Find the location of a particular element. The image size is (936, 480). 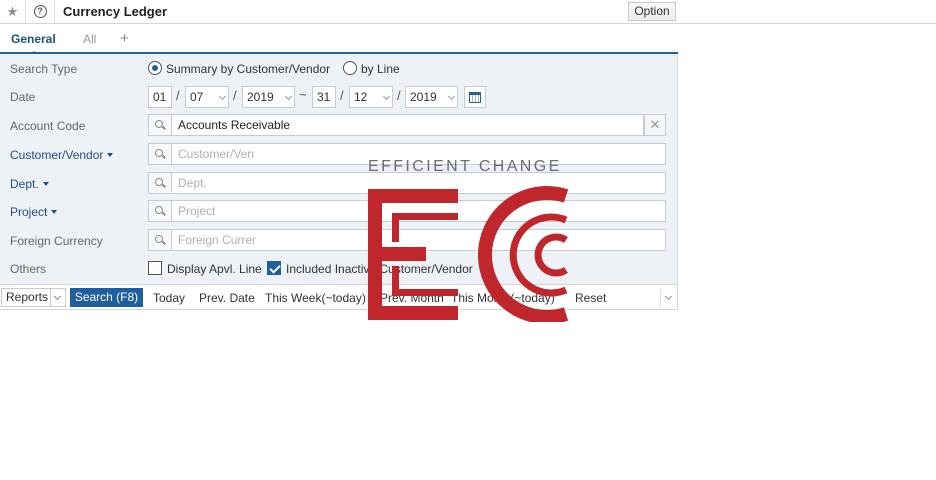

included-inactive-label: Included Inactive Customer/Vendor is located at coordinates (379, 269).